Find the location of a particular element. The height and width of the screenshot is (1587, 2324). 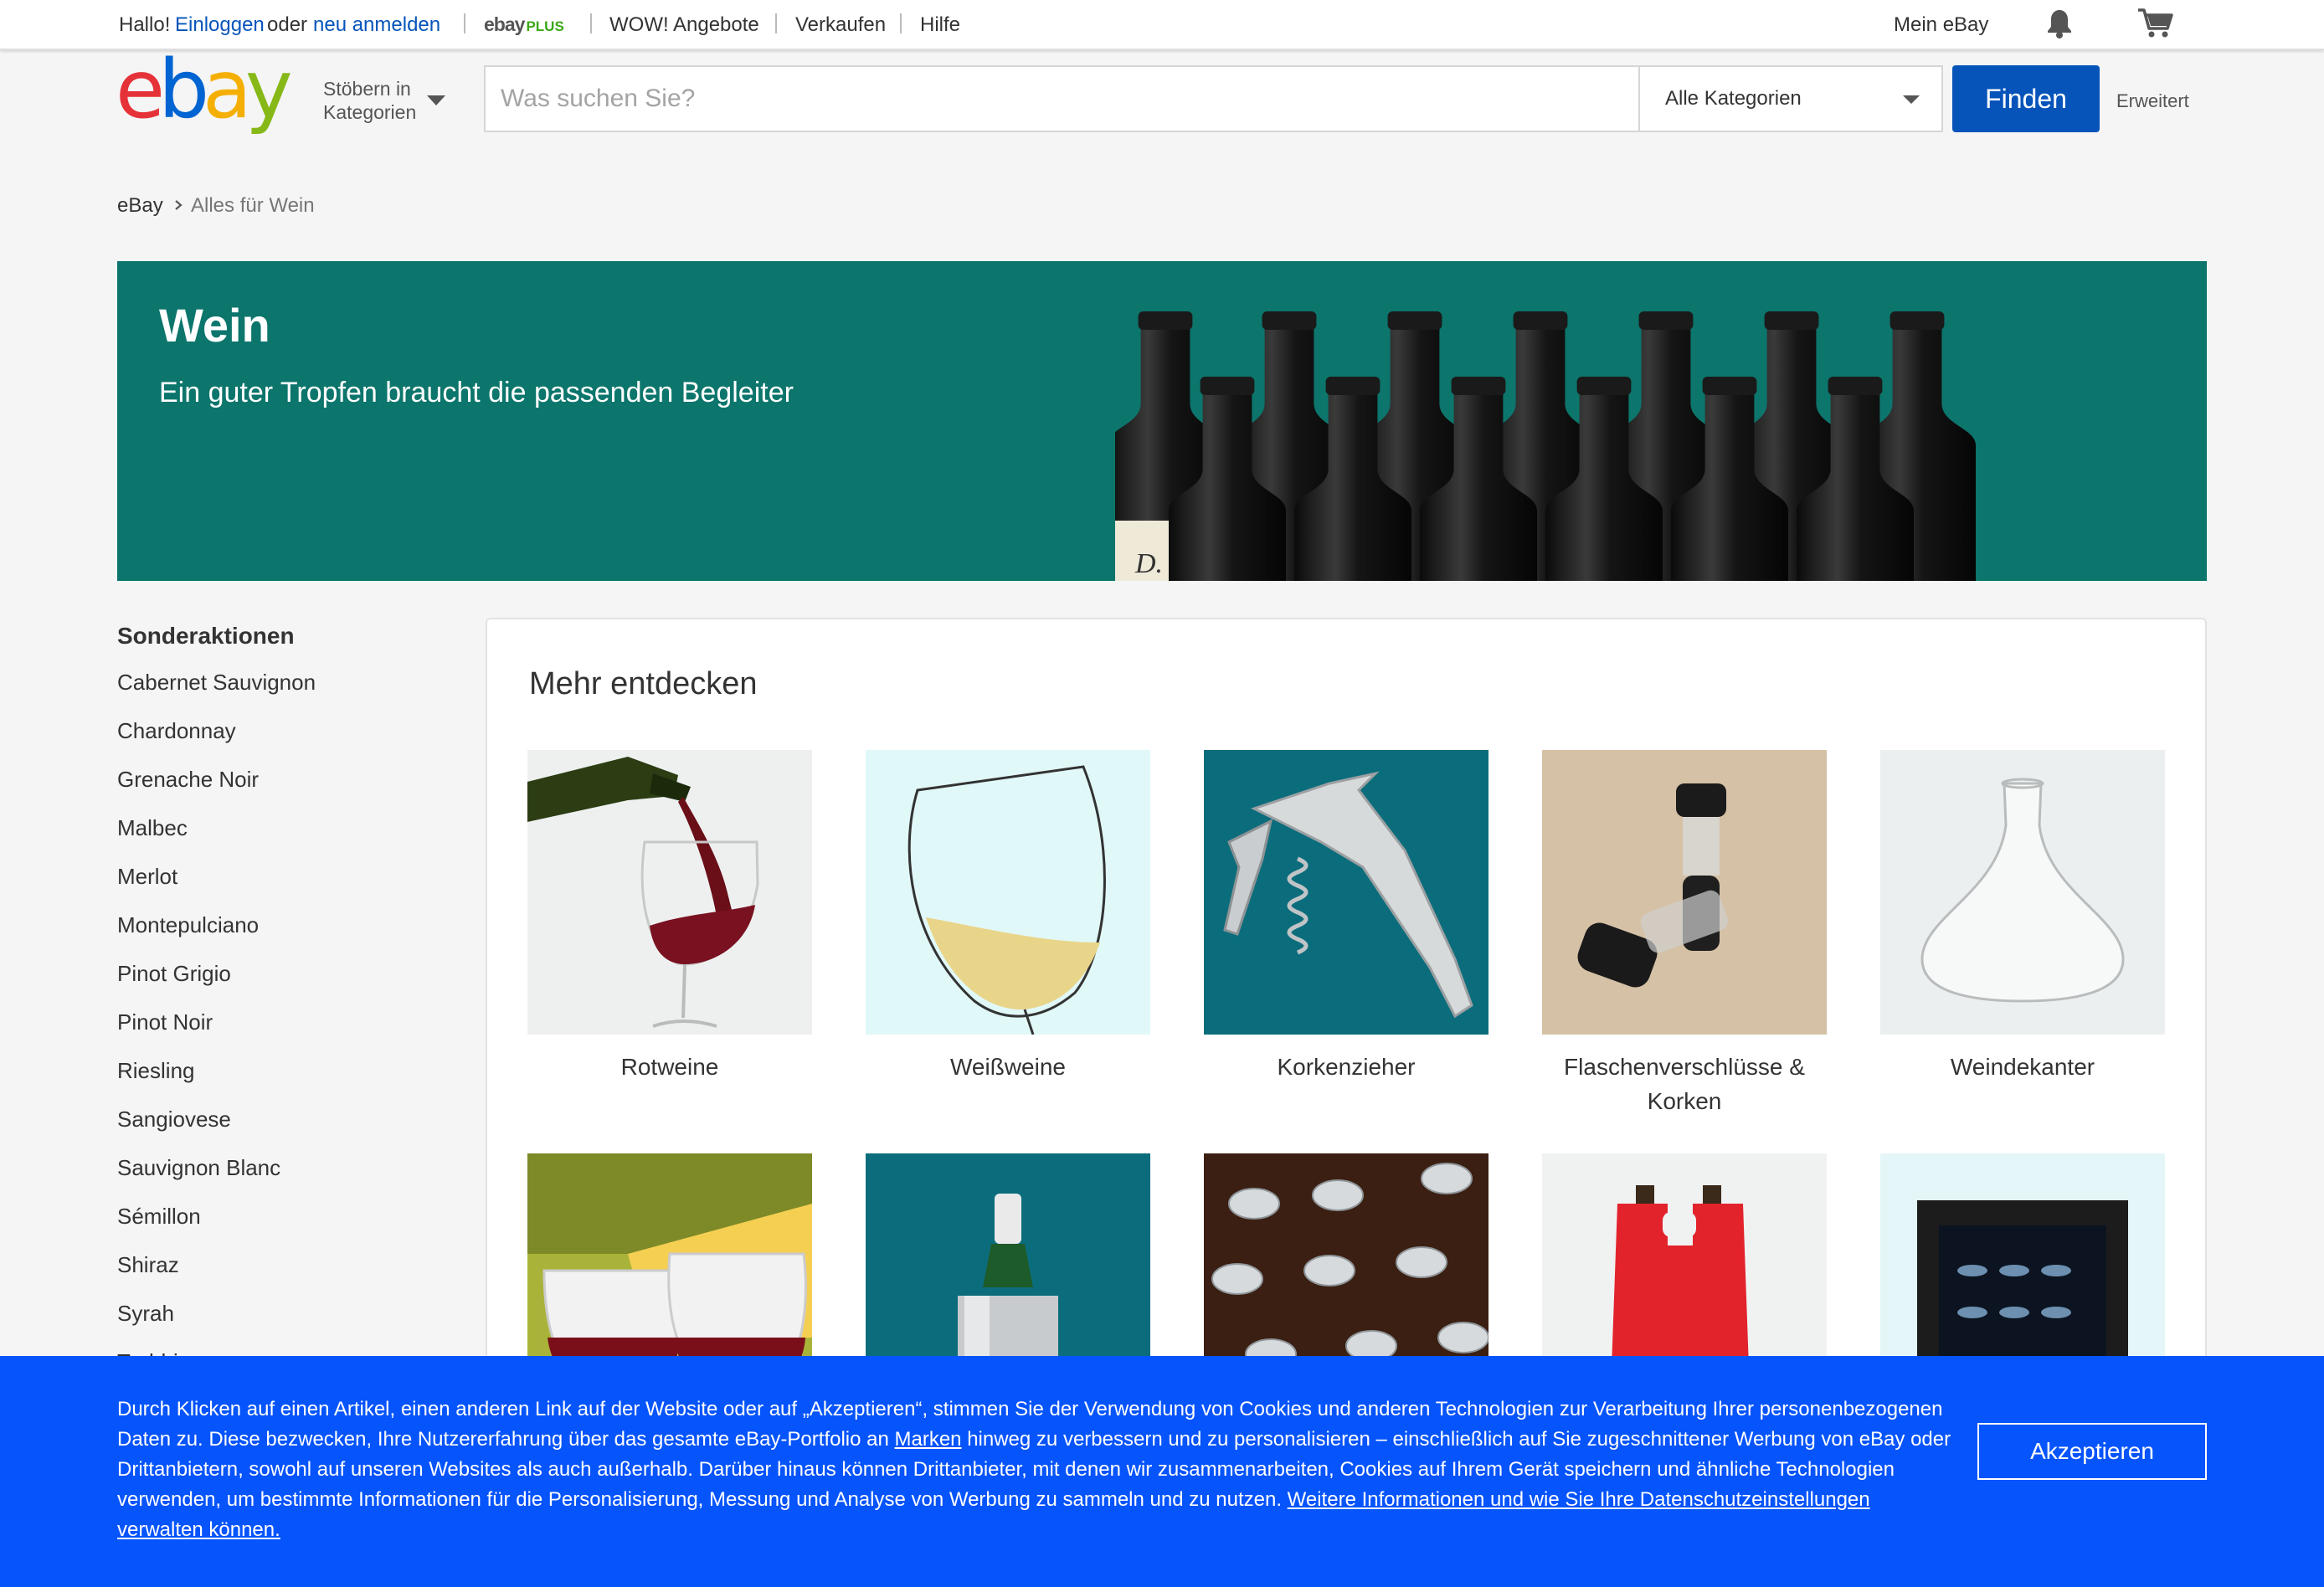

my-ebay-link: Mein eBay is located at coordinates (1941, 25).